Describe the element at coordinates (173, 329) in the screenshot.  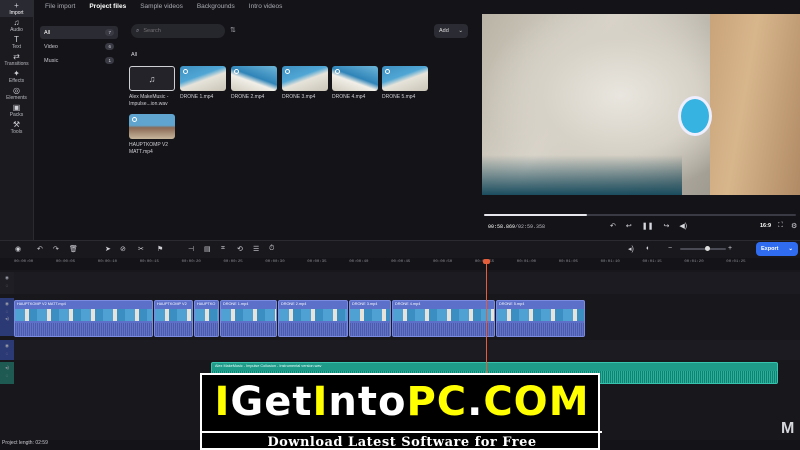
I see `clip-waveform` at that location.